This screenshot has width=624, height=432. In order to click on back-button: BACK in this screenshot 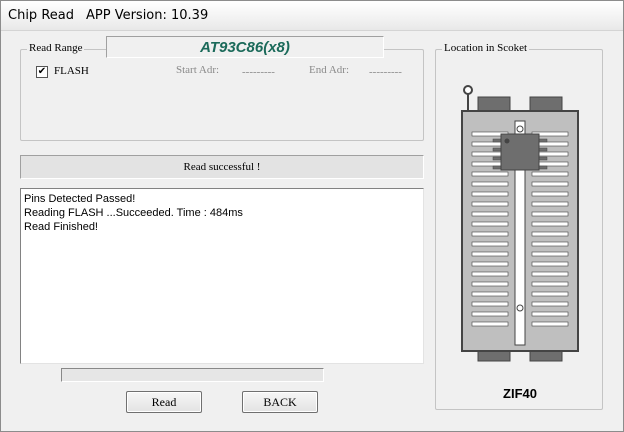, I will do `click(280, 402)`.